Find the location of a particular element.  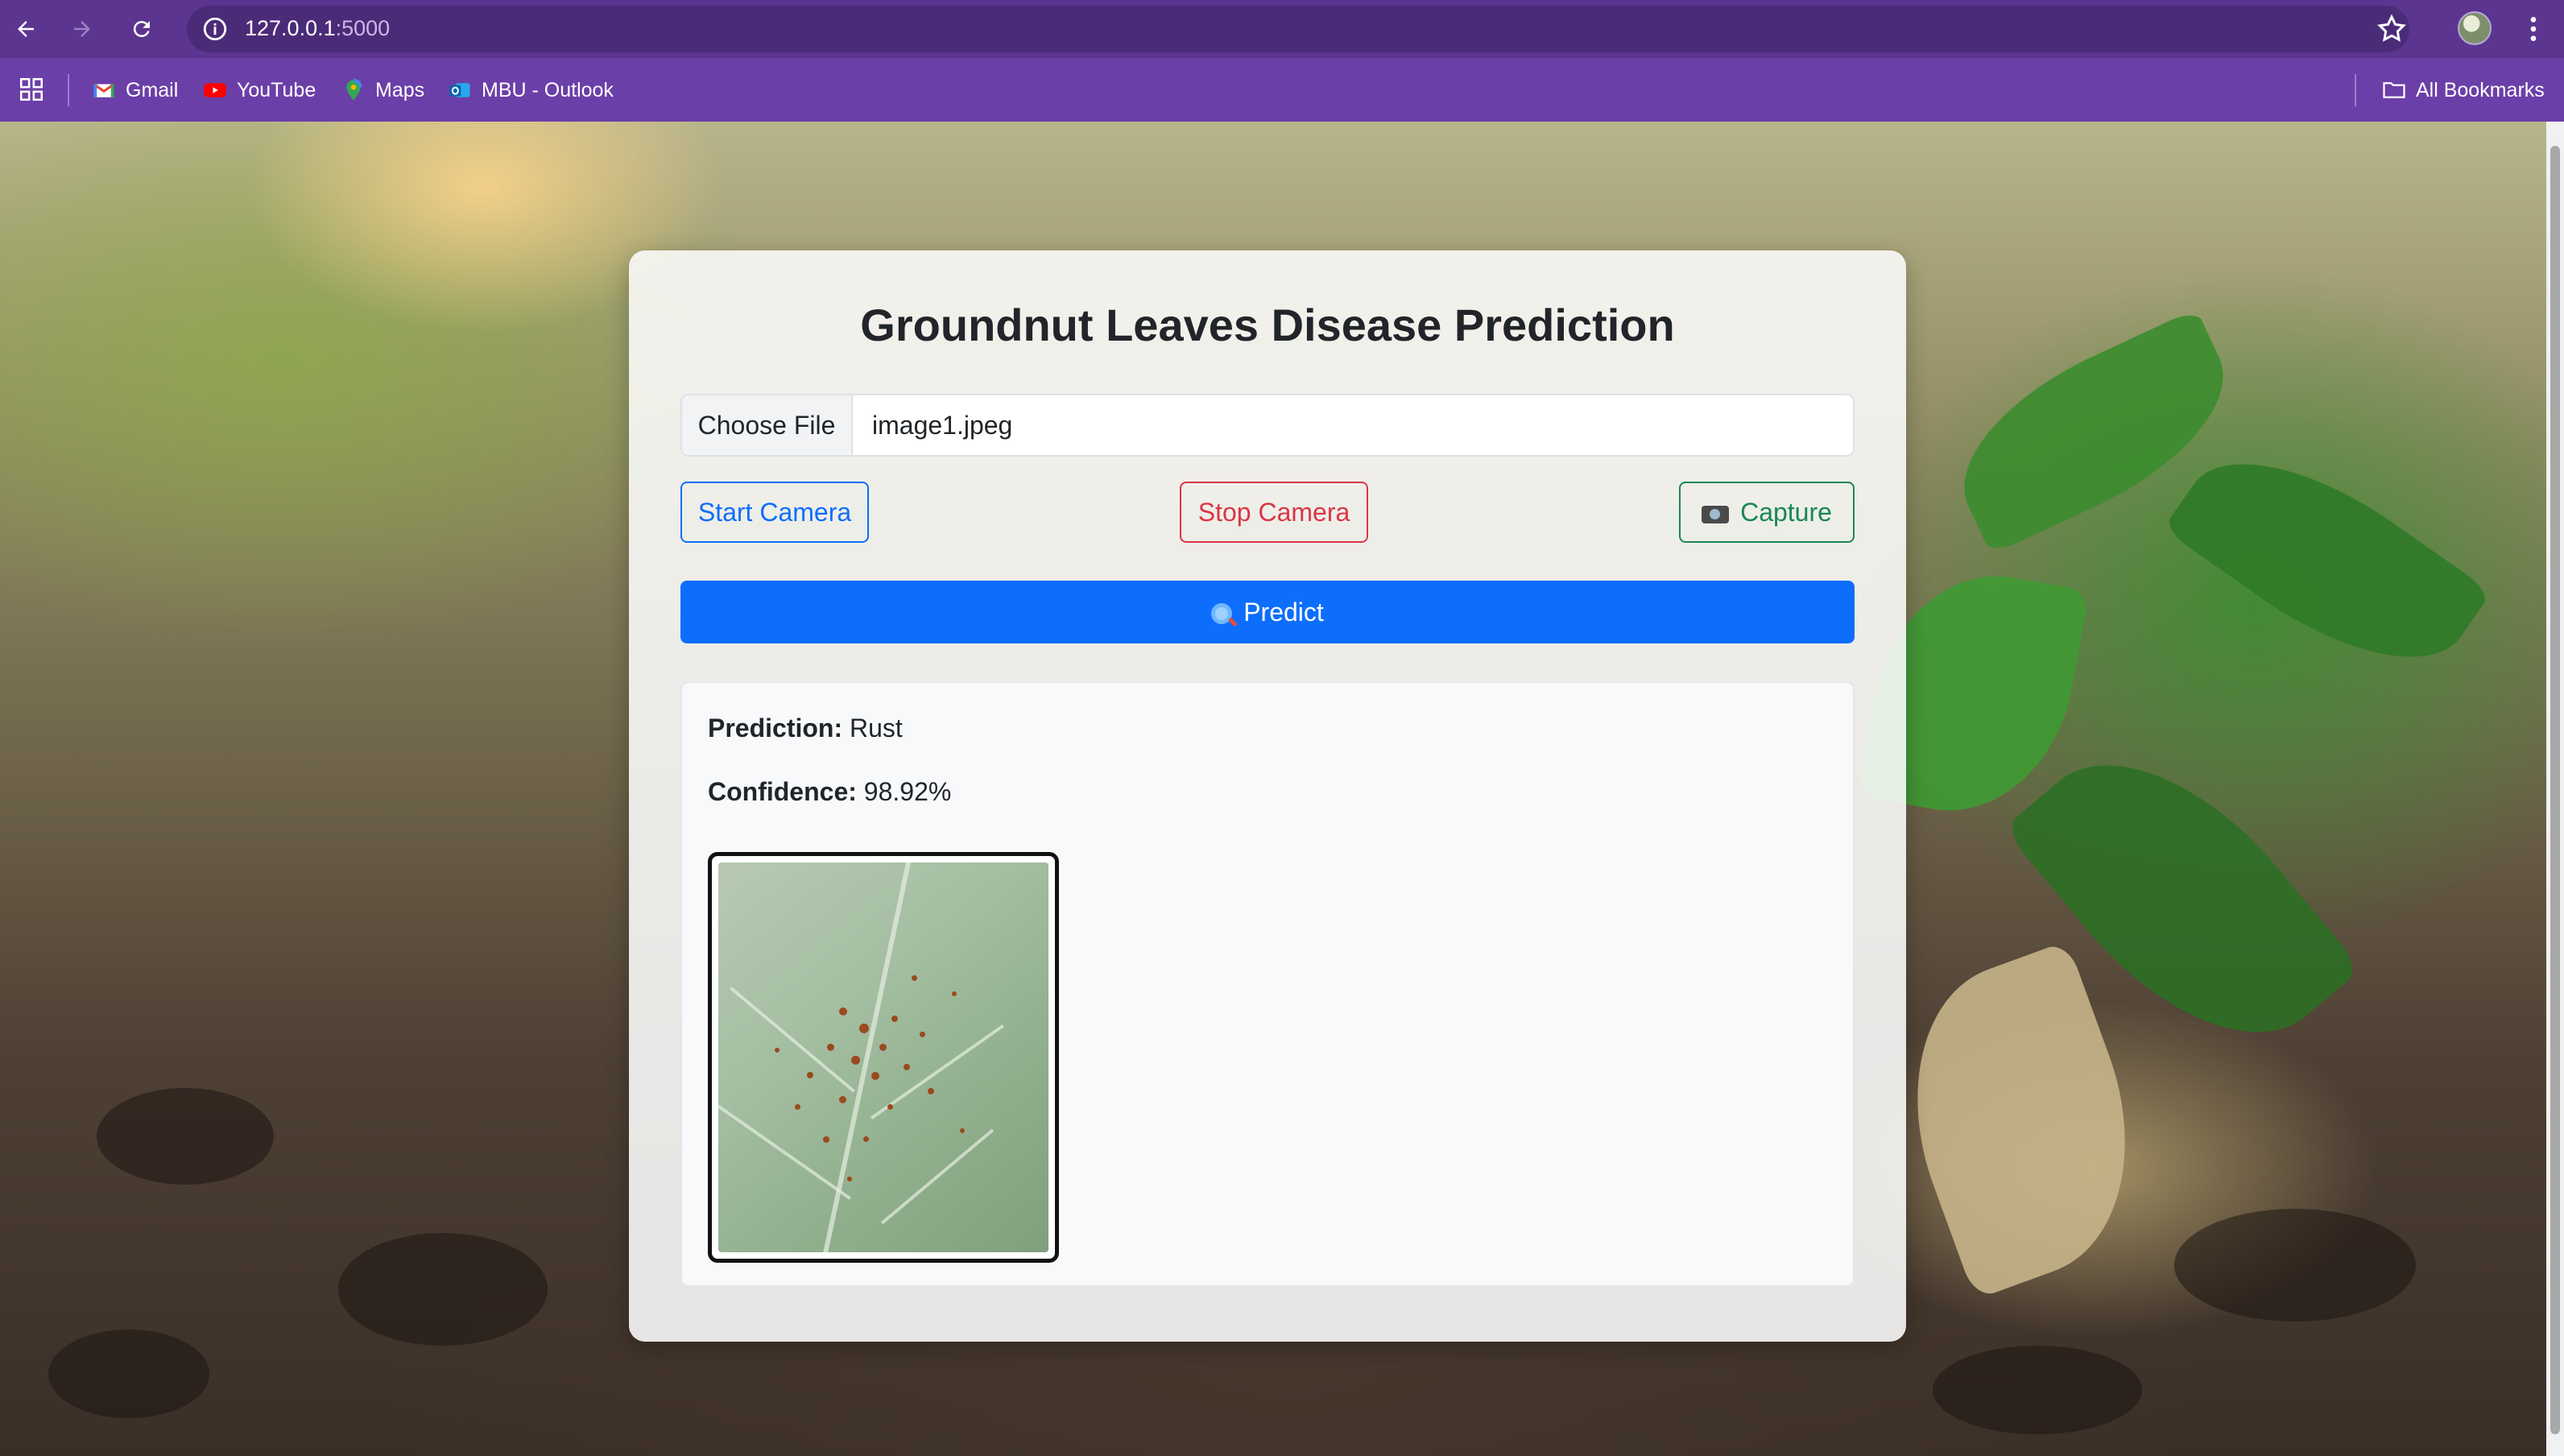

capture-button: Capture is located at coordinates (1767, 512).